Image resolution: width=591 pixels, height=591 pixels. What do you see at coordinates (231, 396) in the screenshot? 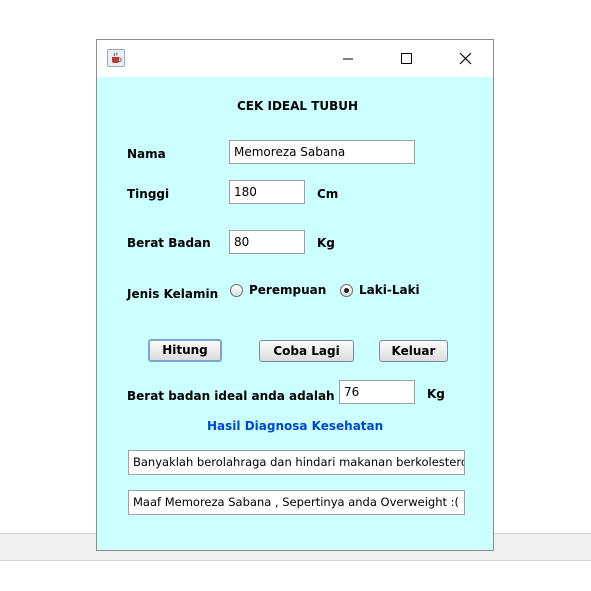
I see `ideal-weight-label: Berat badan ideal anda adalah` at bounding box center [231, 396].